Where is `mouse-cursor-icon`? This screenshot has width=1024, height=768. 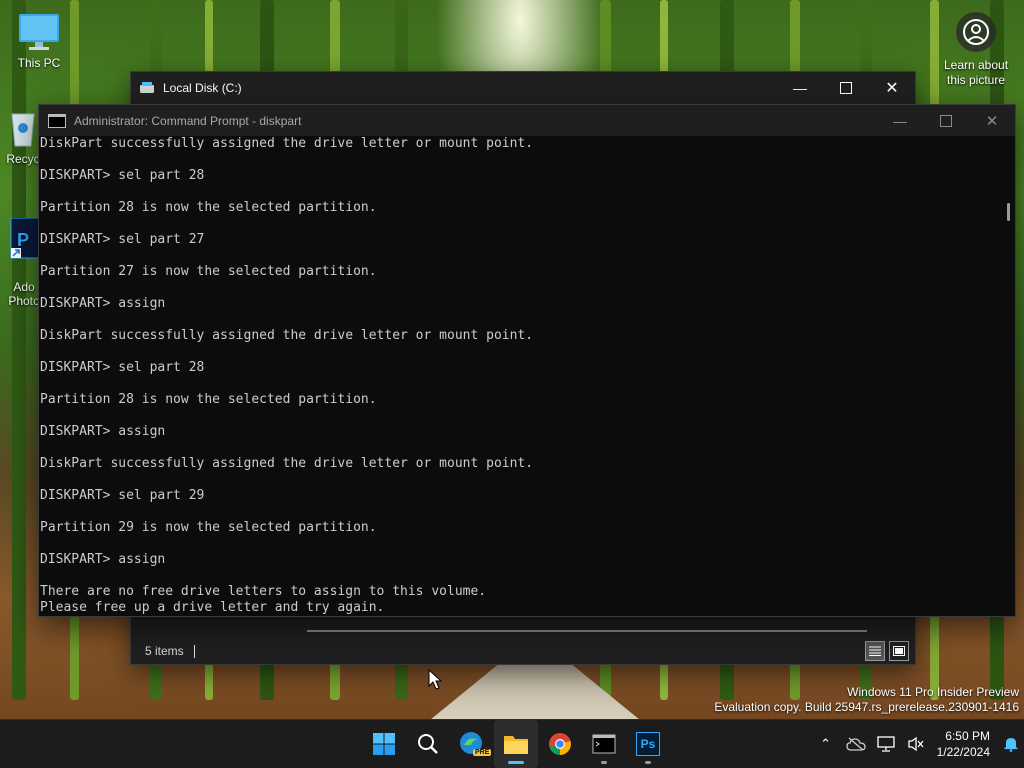
mouse-cursor-icon is located at coordinates (435, 679).